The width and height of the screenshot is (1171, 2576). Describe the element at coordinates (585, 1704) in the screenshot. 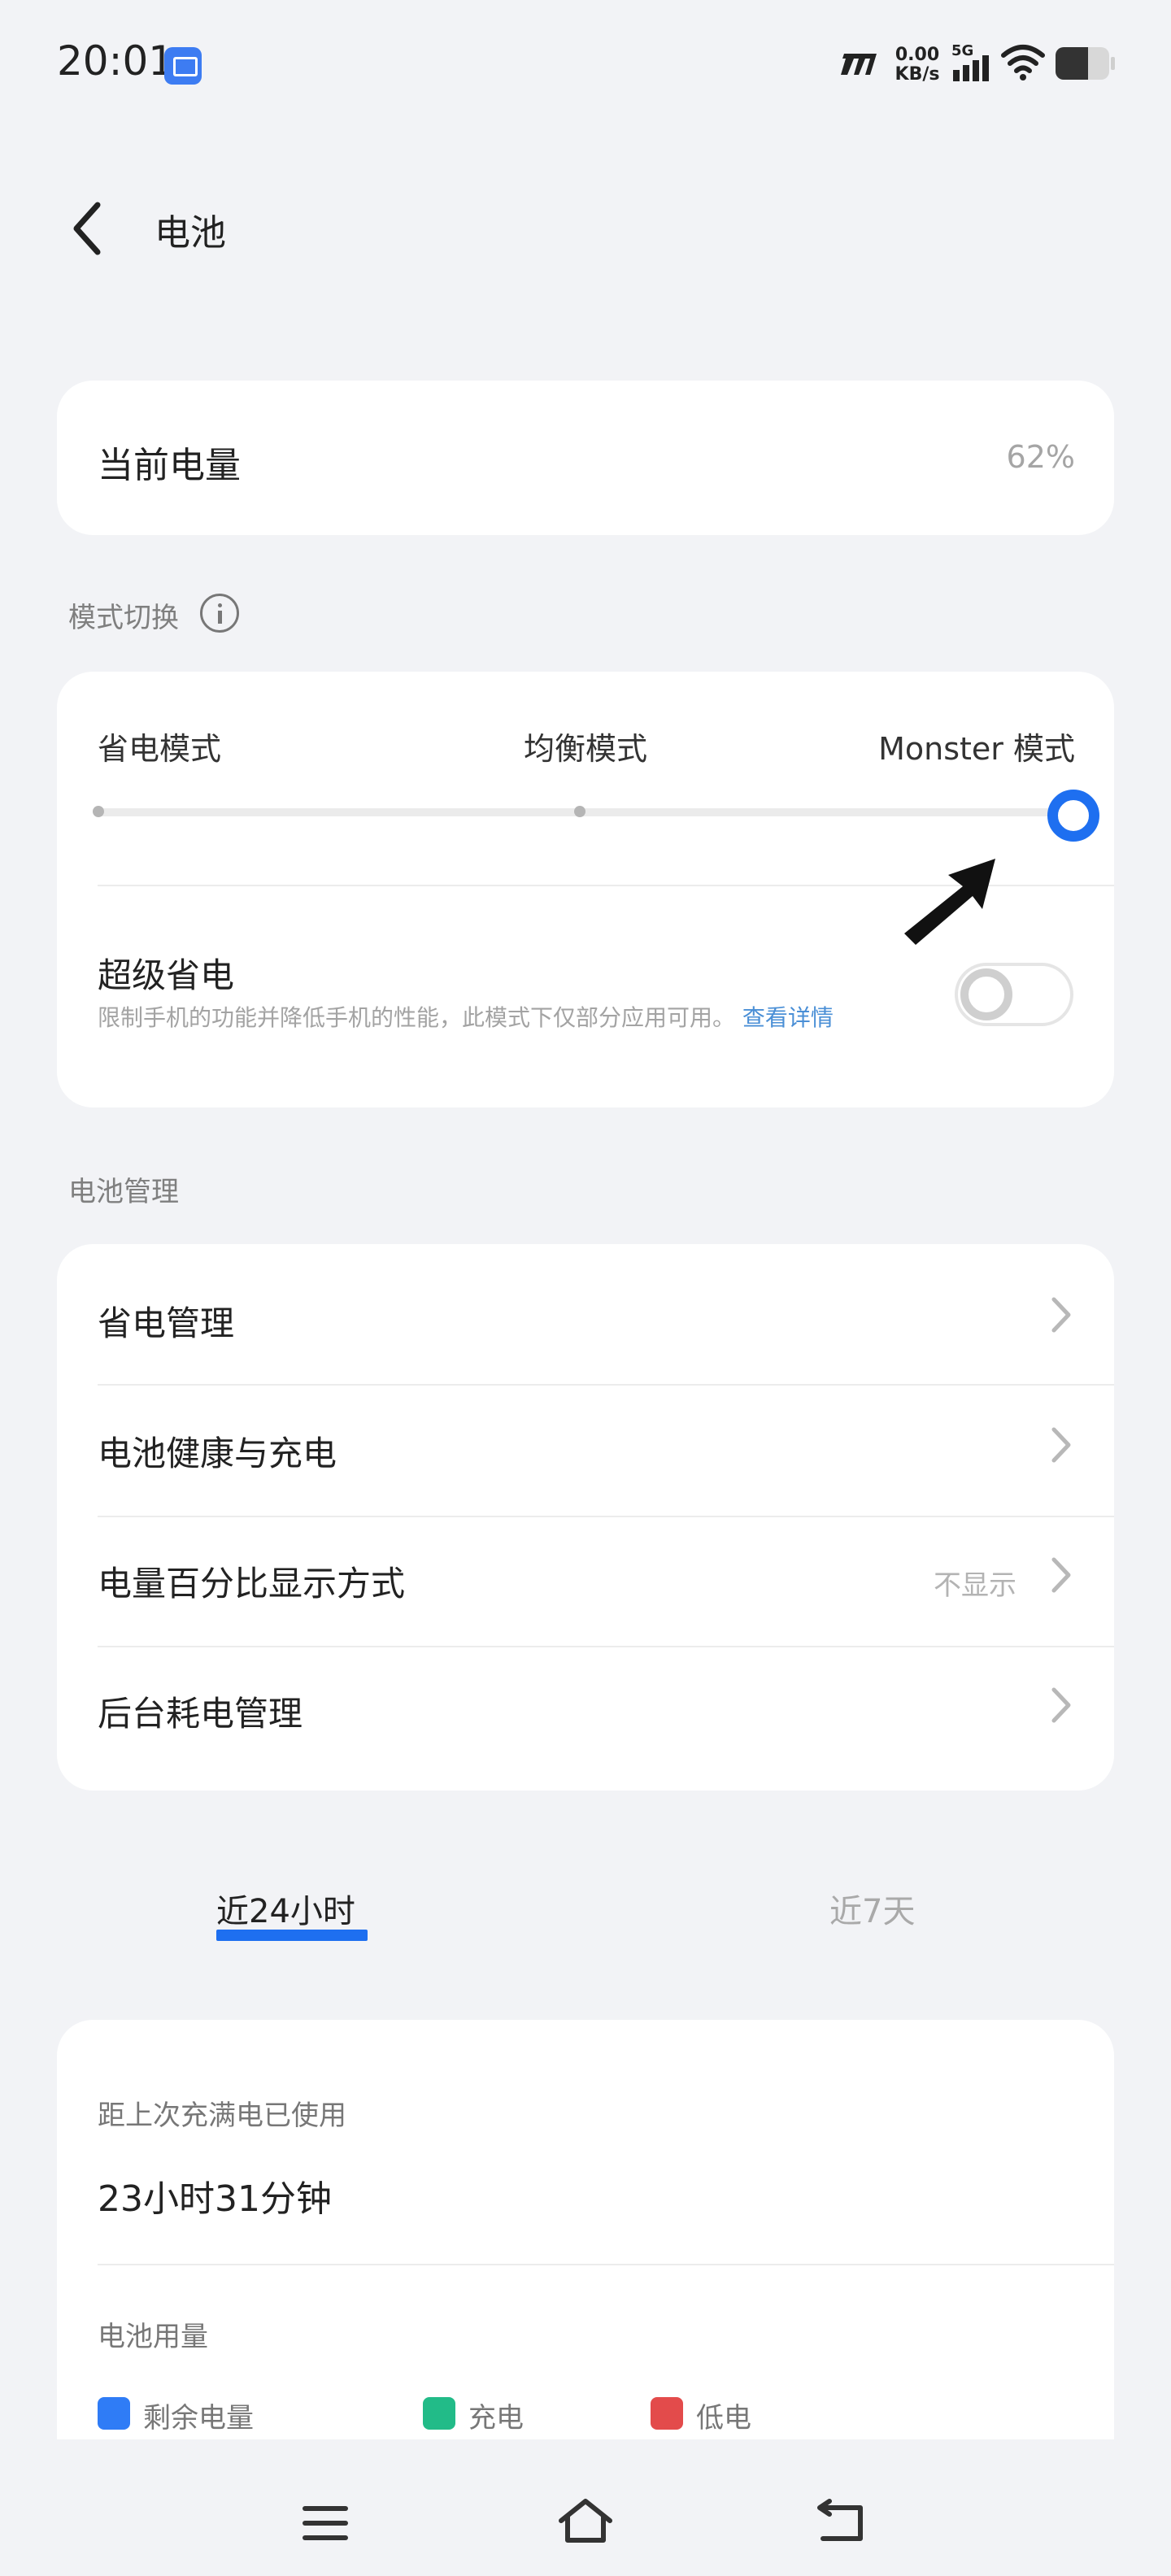

I see `manage-item-background-power: 后台耗电管理` at that location.